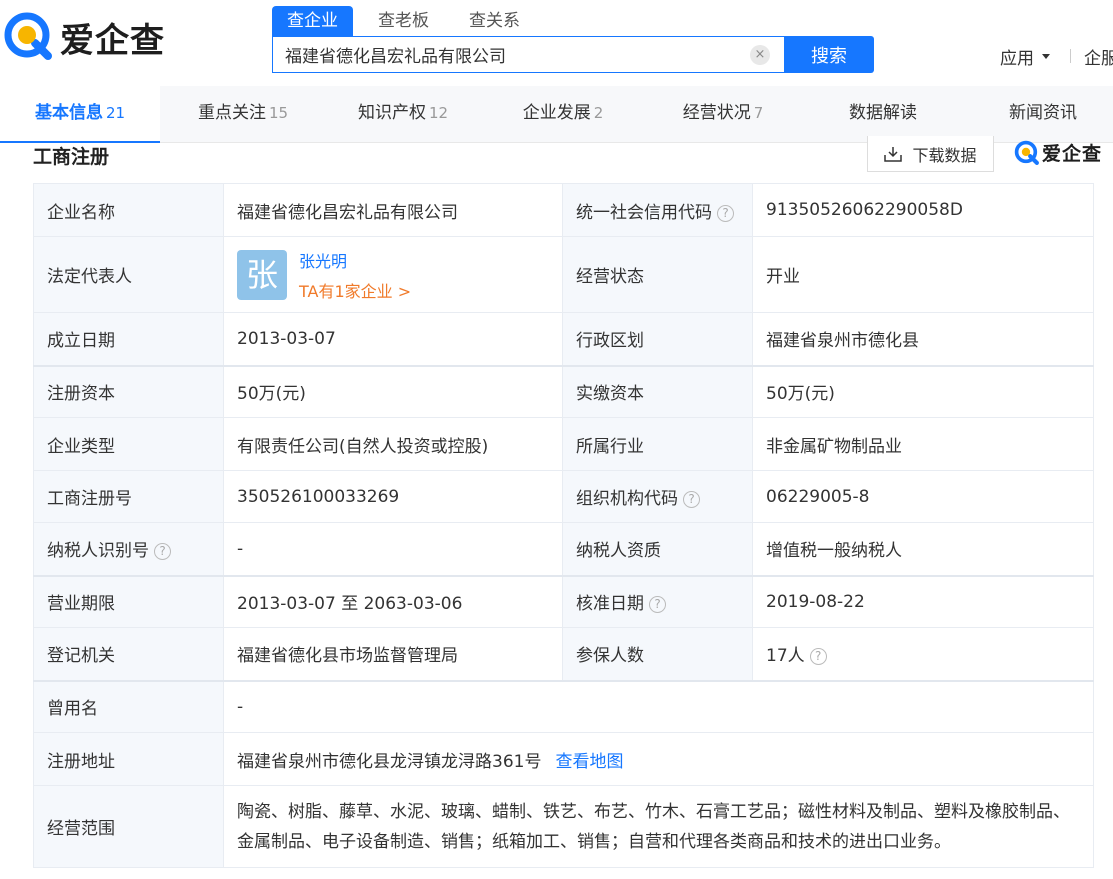 This screenshot has height=879, width=1113. Describe the element at coordinates (403, 114) in the screenshot. I see `tab-intellectual-property: 知识产权 12` at that location.